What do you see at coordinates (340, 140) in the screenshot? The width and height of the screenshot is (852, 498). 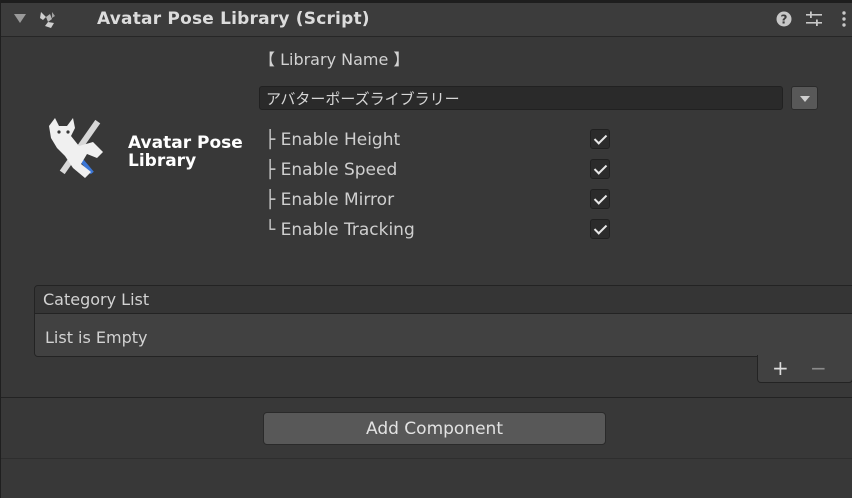 I see `option-label: Enable Height` at bounding box center [340, 140].